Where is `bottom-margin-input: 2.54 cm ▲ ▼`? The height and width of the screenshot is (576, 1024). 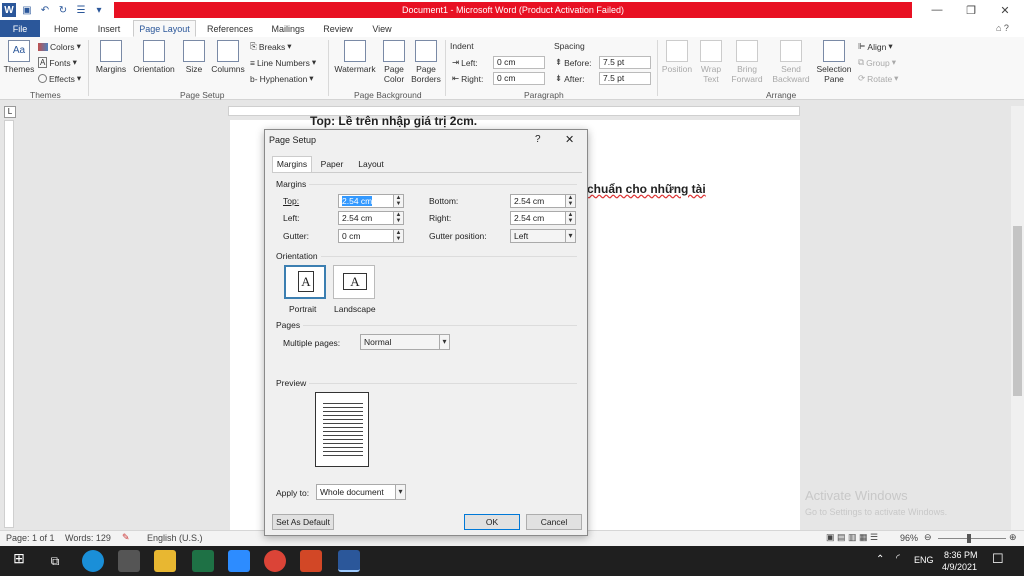 bottom-margin-input: 2.54 cm ▲ ▼ is located at coordinates (543, 201).